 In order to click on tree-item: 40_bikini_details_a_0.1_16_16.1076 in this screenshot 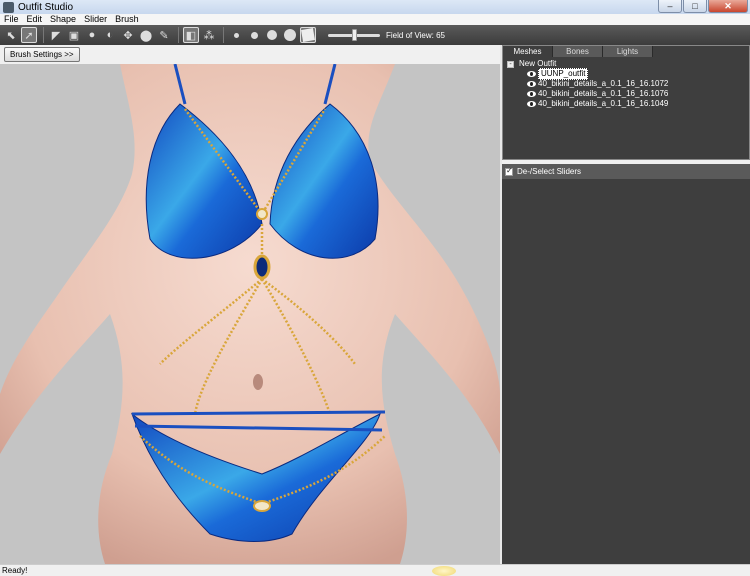, I will do `click(587, 94)`.